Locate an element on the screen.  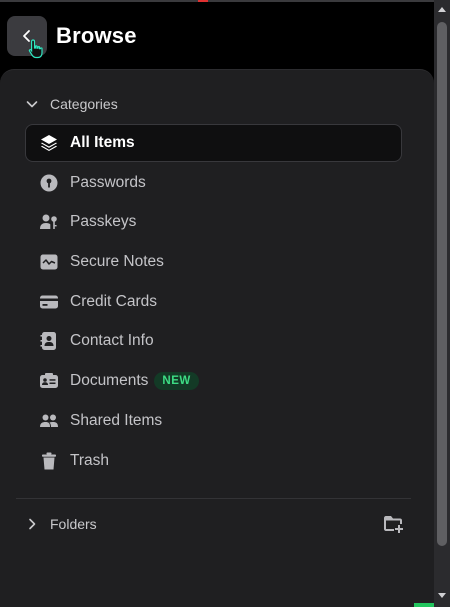
item-label: Passwords is located at coordinates (108, 182).